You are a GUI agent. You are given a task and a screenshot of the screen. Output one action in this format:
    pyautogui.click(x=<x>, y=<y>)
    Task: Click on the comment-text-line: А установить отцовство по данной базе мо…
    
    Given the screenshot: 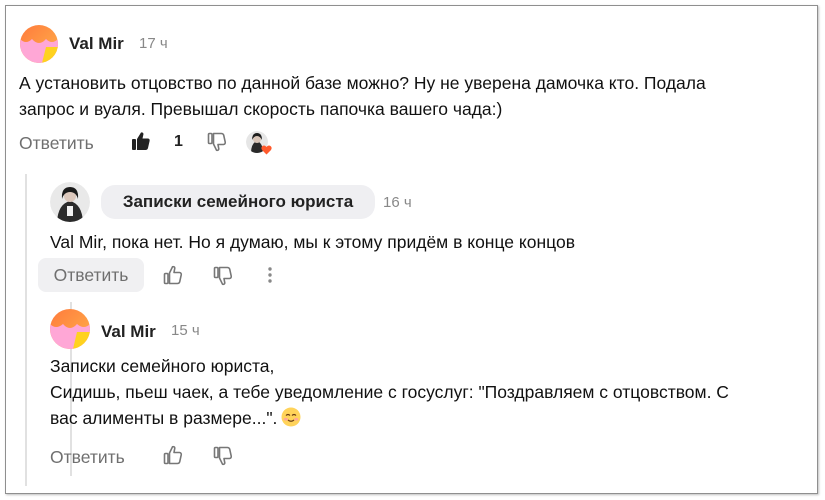 What is the action you would take?
    pyautogui.click(x=362, y=83)
    